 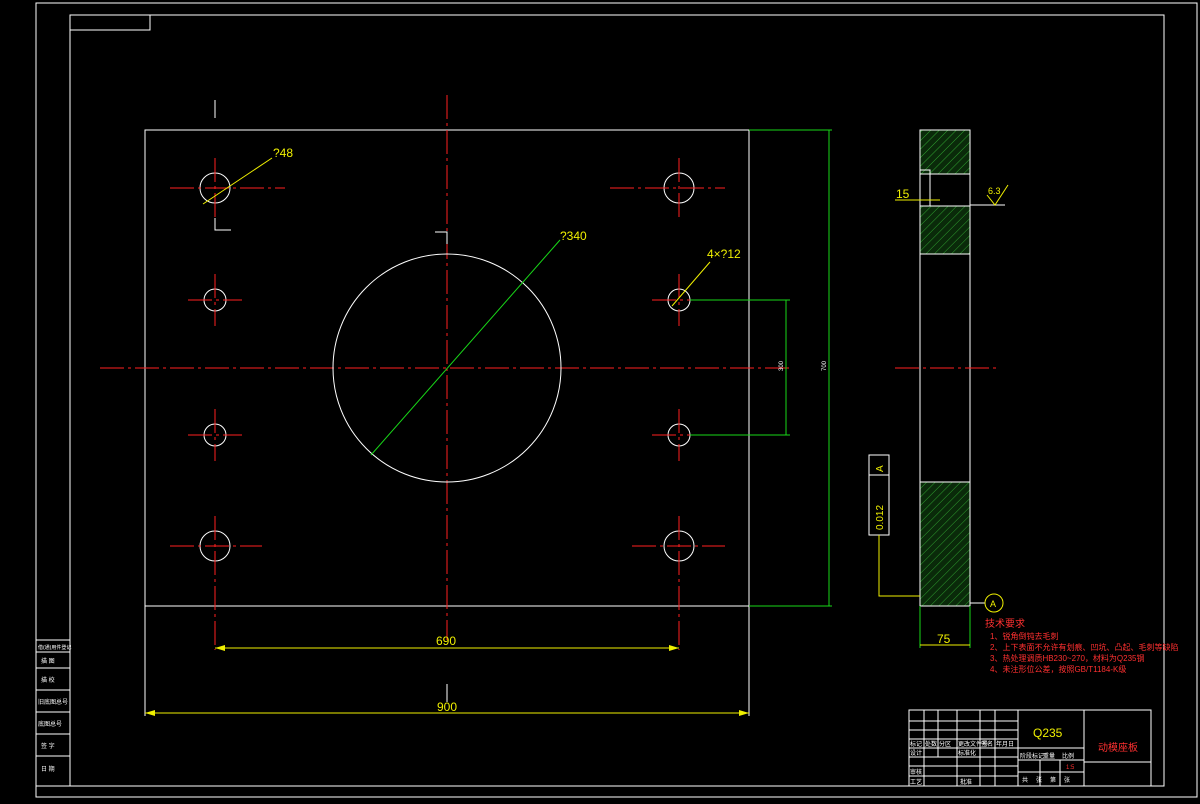 What do you see at coordinates (216, 583) in the screenshot?
I see `large-hole-bl` at bounding box center [216, 583].